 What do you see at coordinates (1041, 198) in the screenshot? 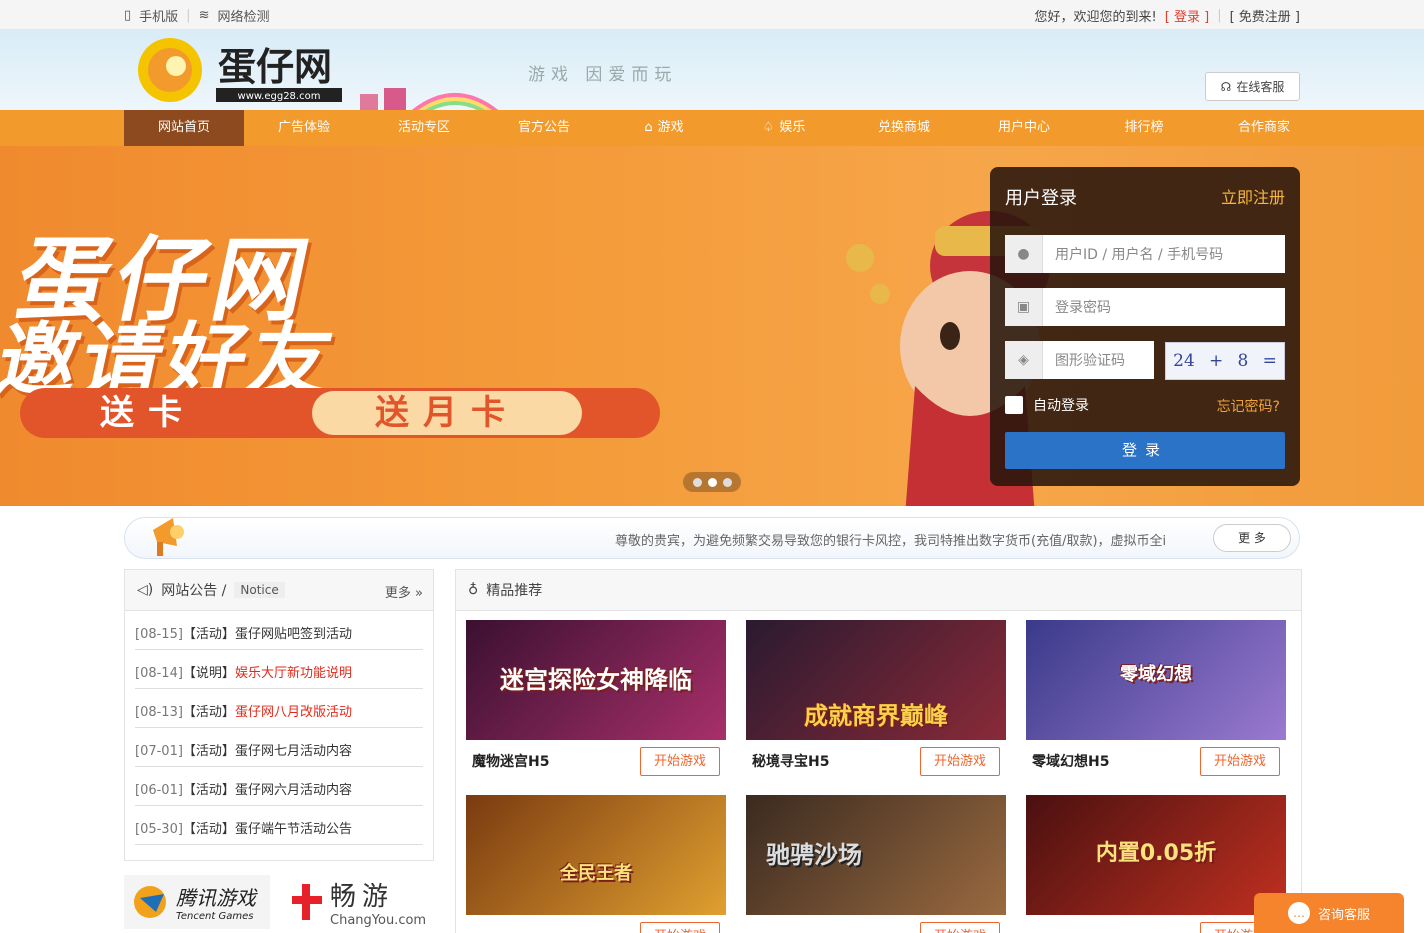
I see `login-title: 用户登录` at bounding box center [1041, 198].